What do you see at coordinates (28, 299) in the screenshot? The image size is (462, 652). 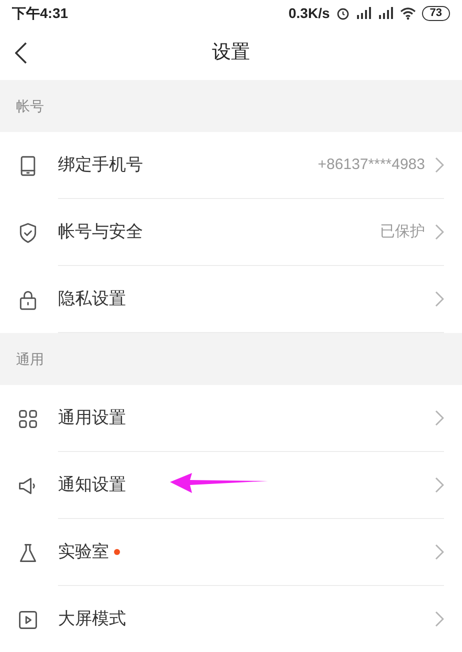 I see `lock-icon` at bounding box center [28, 299].